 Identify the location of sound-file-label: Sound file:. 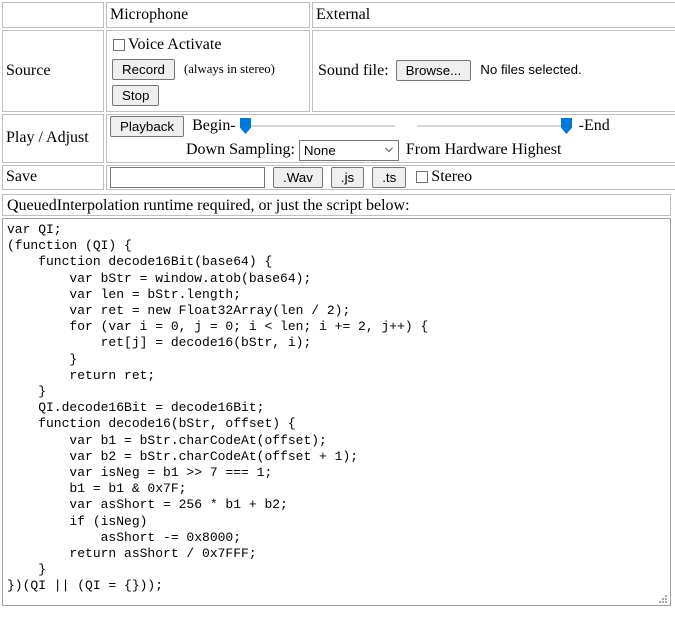
(353, 70).